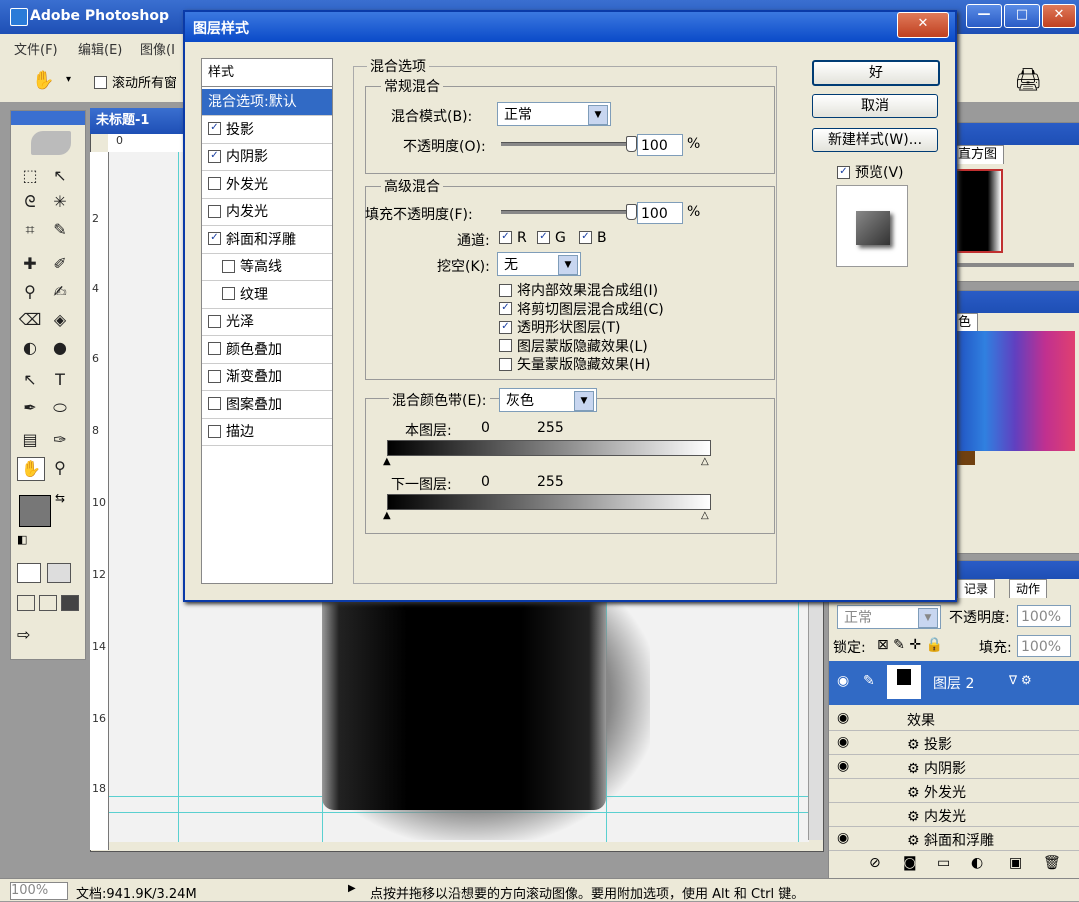 The image size is (1079, 902). What do you see at coordinates (875, 863) in the screenshot?
I see `add-style-icon: ⊘` at bounding box center [875, 863].